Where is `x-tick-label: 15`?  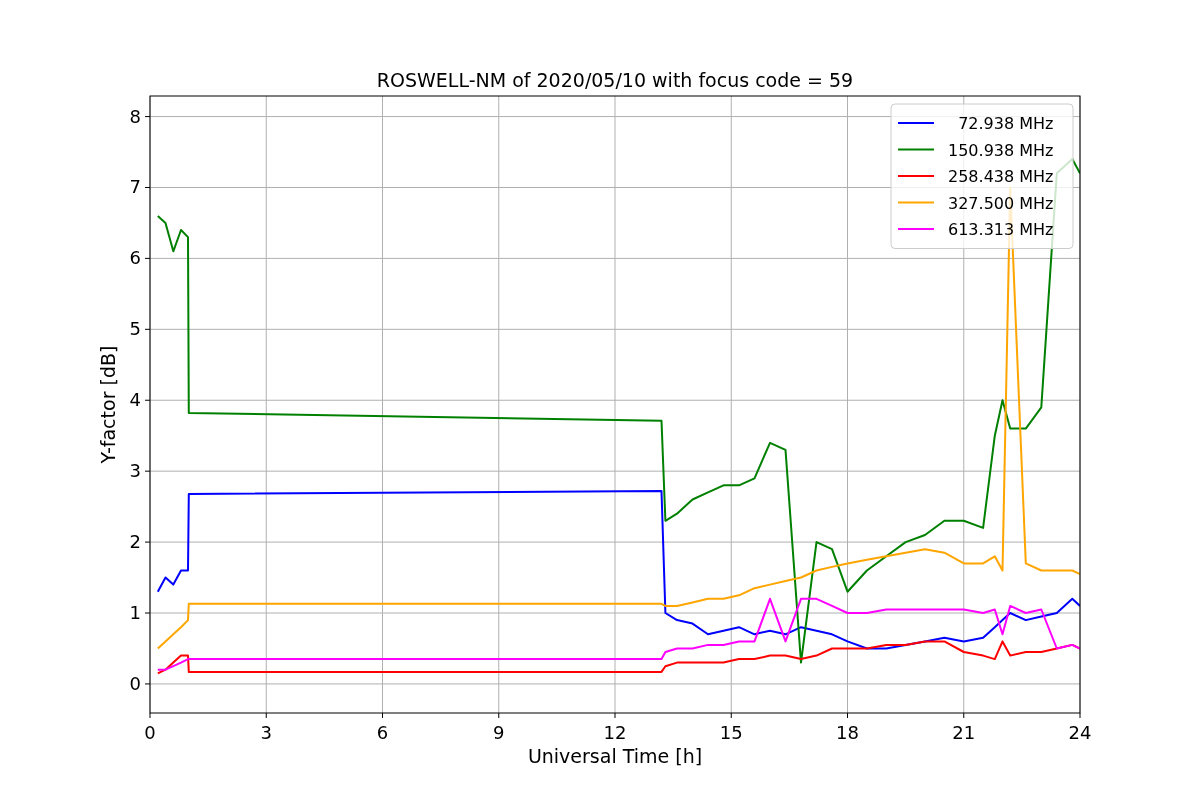
x-tick-label: 15 is located at coordinates (731, 732).